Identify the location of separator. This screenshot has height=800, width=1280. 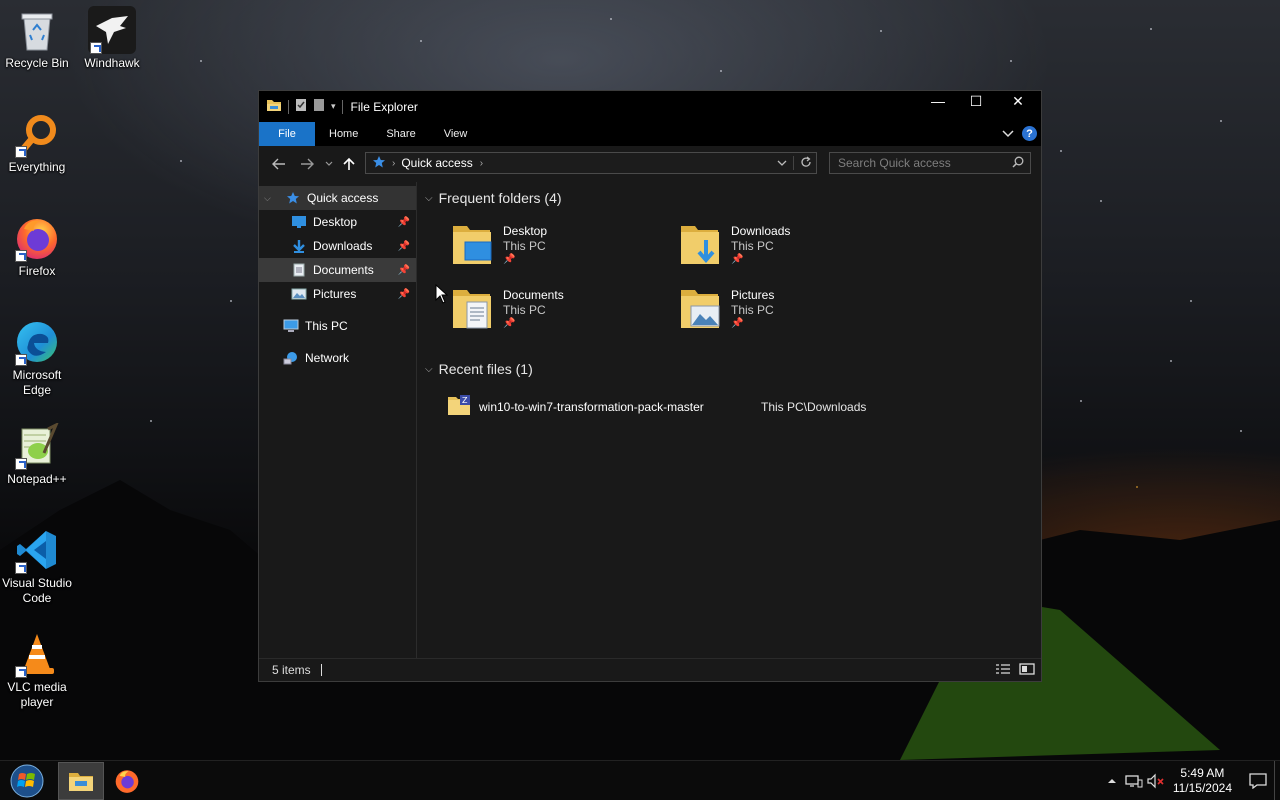
(321, 670).